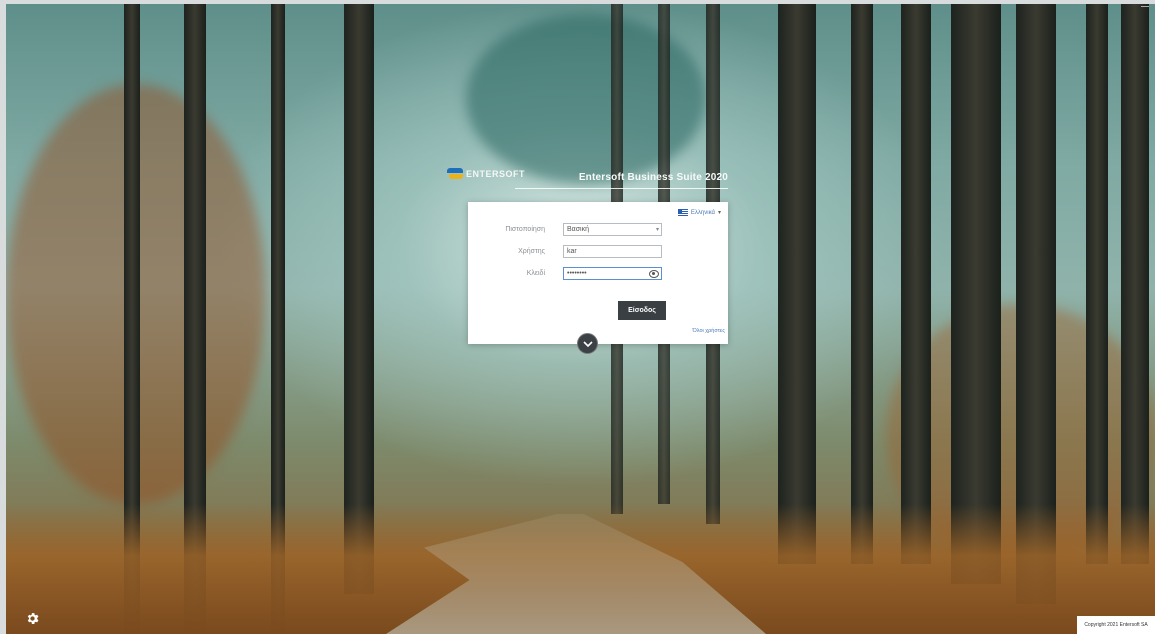  I want to click on options-link: Όλοι χρήστες, so click(709, 331).